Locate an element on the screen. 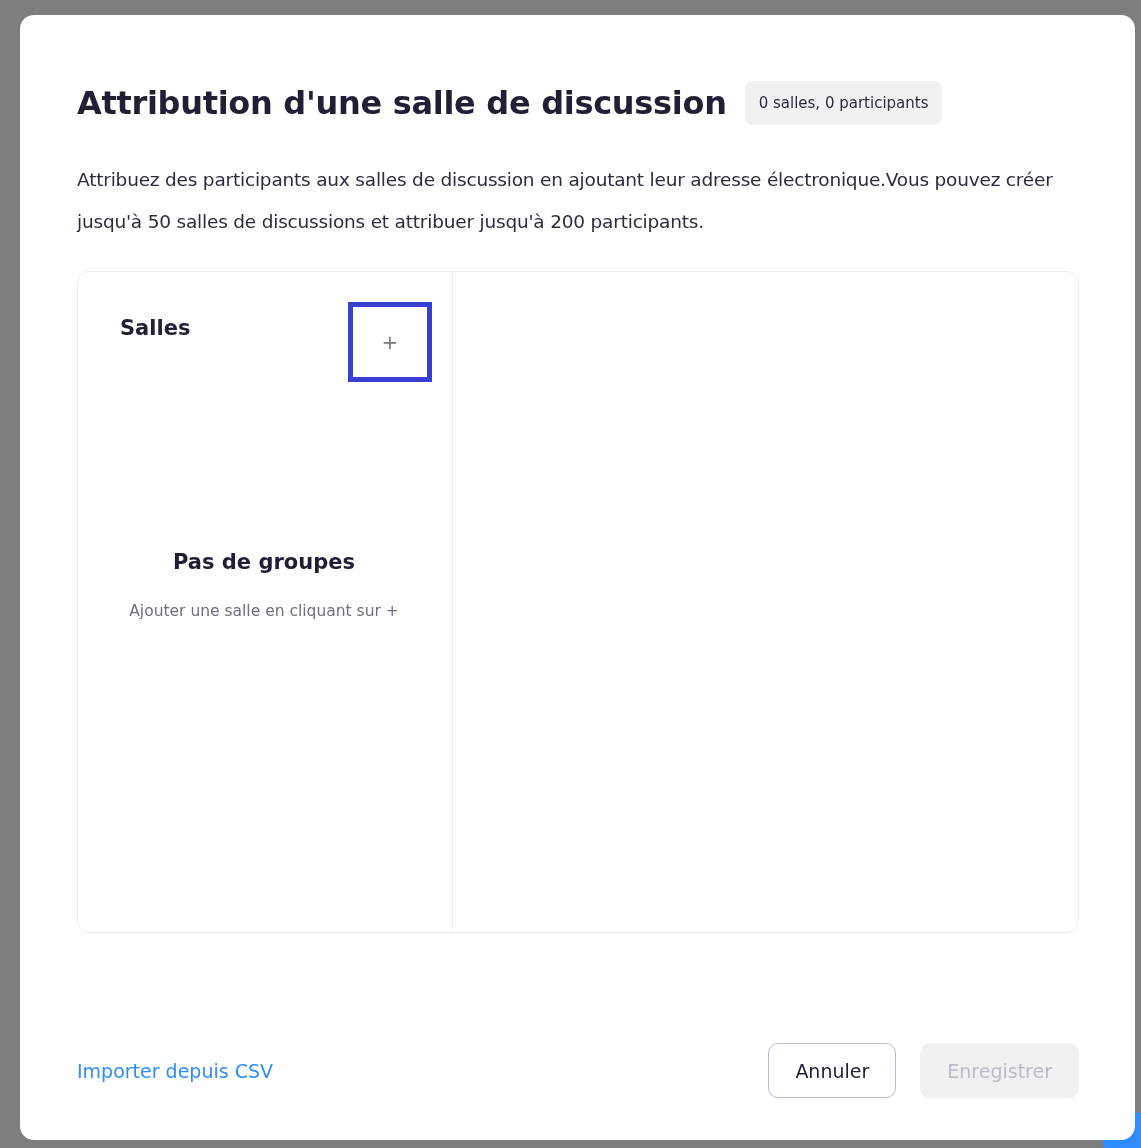  cancel-button: Annuler is located at coordinates (832, 1070).